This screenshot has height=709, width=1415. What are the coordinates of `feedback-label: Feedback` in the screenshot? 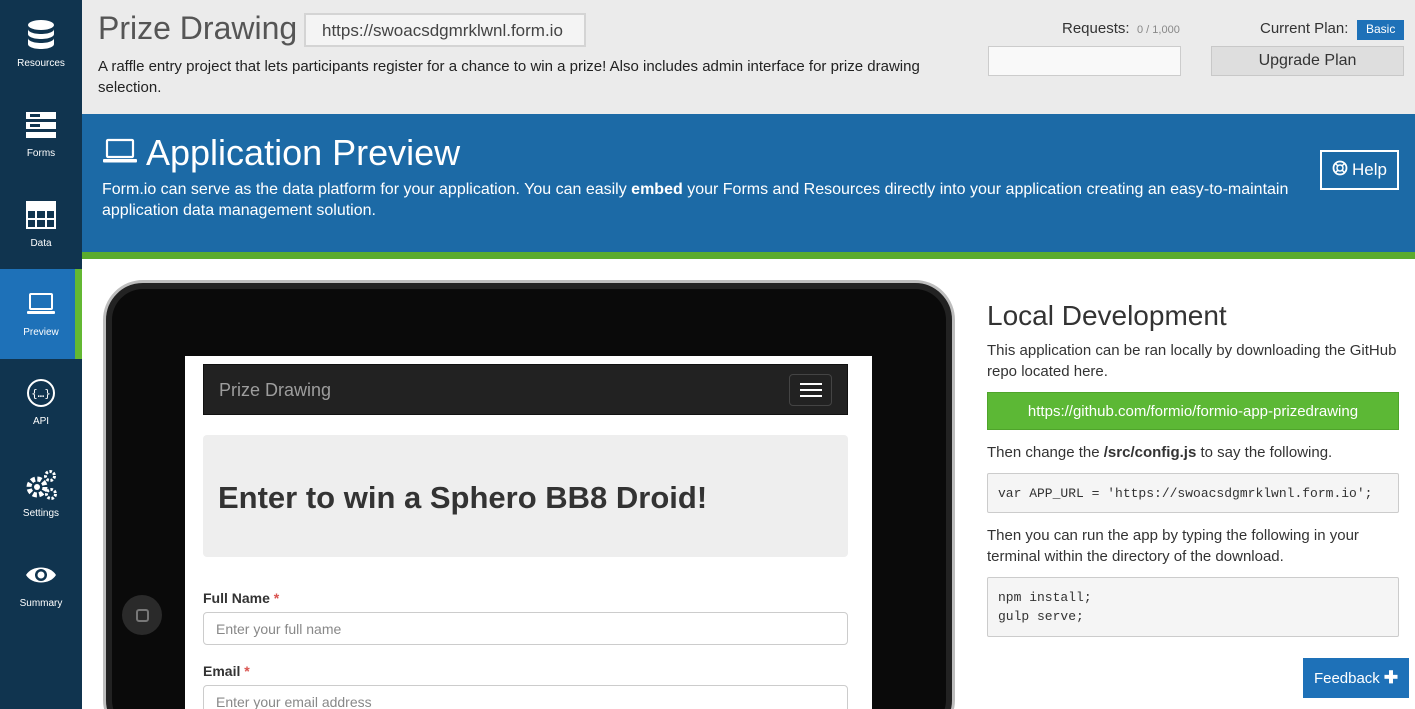 It's located at (1346, 678).